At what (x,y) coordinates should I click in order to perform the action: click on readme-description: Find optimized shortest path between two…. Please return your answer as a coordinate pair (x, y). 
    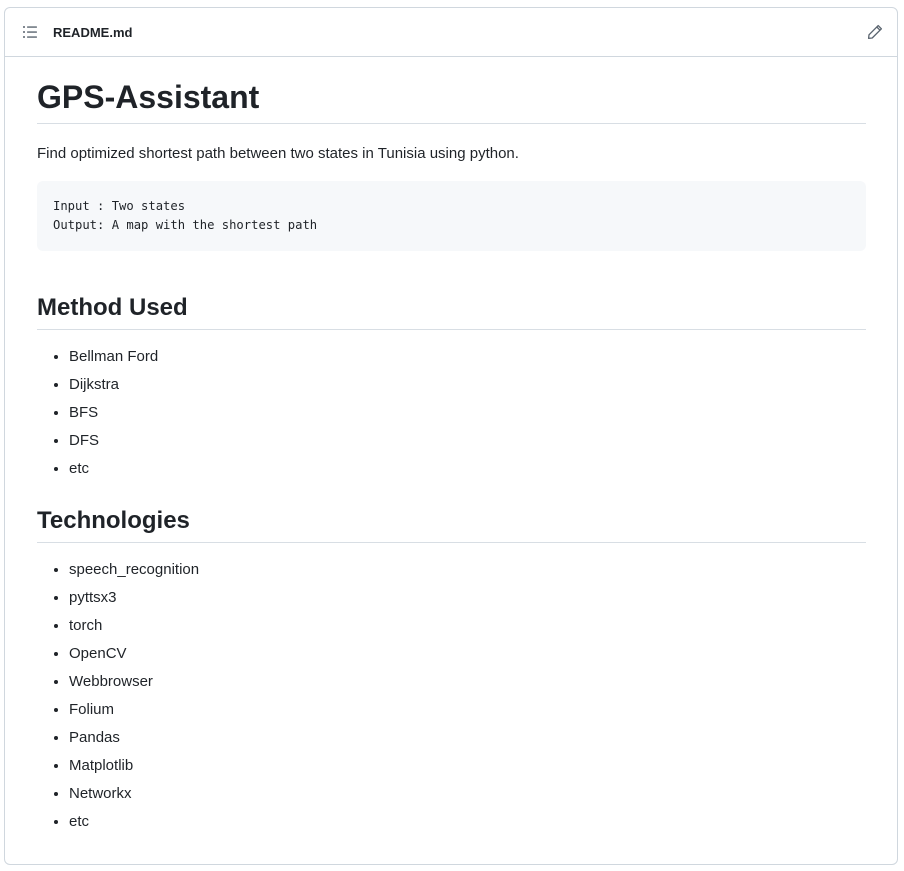
    Looking at the image, I should click on (278, 153).